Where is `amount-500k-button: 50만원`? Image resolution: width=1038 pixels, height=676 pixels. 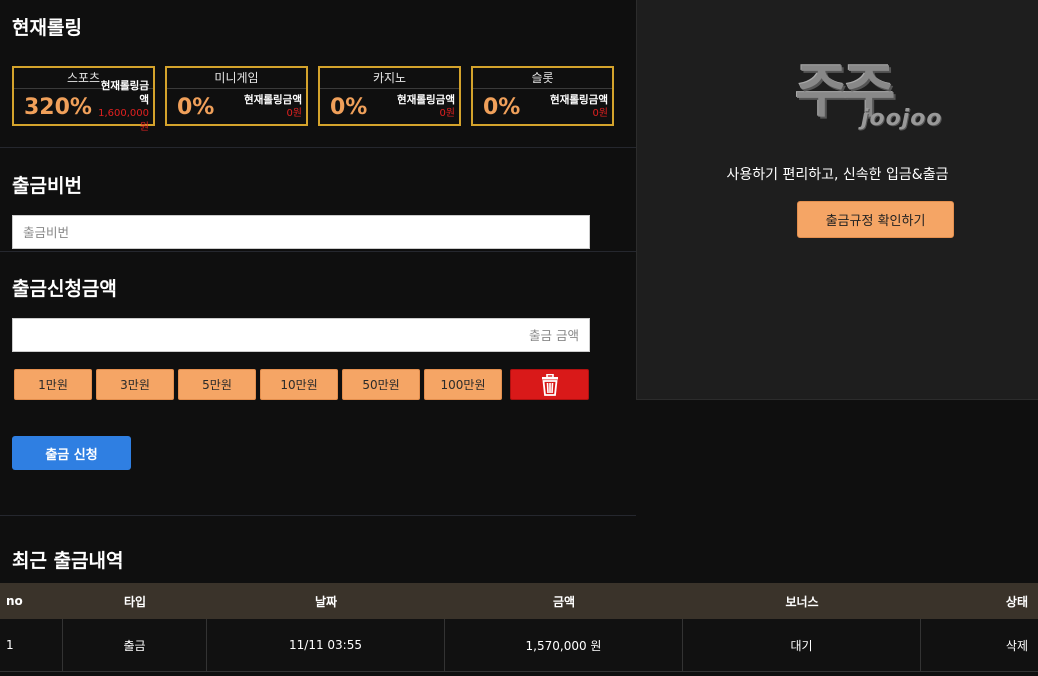 amount-500k-button: 50만원 is located at coordinates (381, 384).